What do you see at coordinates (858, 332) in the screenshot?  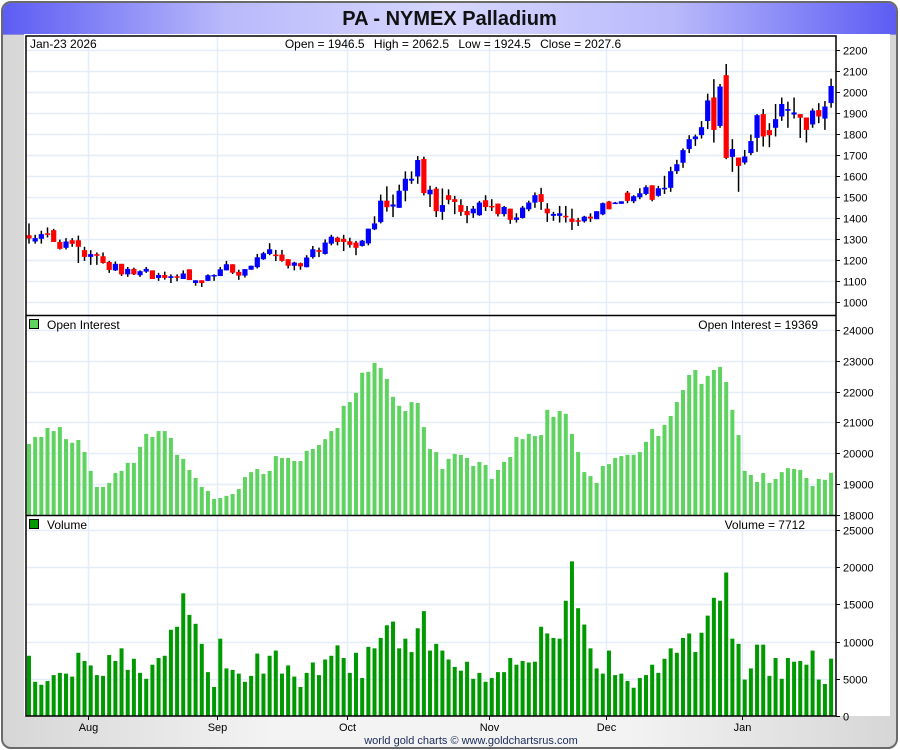 I see `y-tick-label: 24000` at bounding box center [858, 332].